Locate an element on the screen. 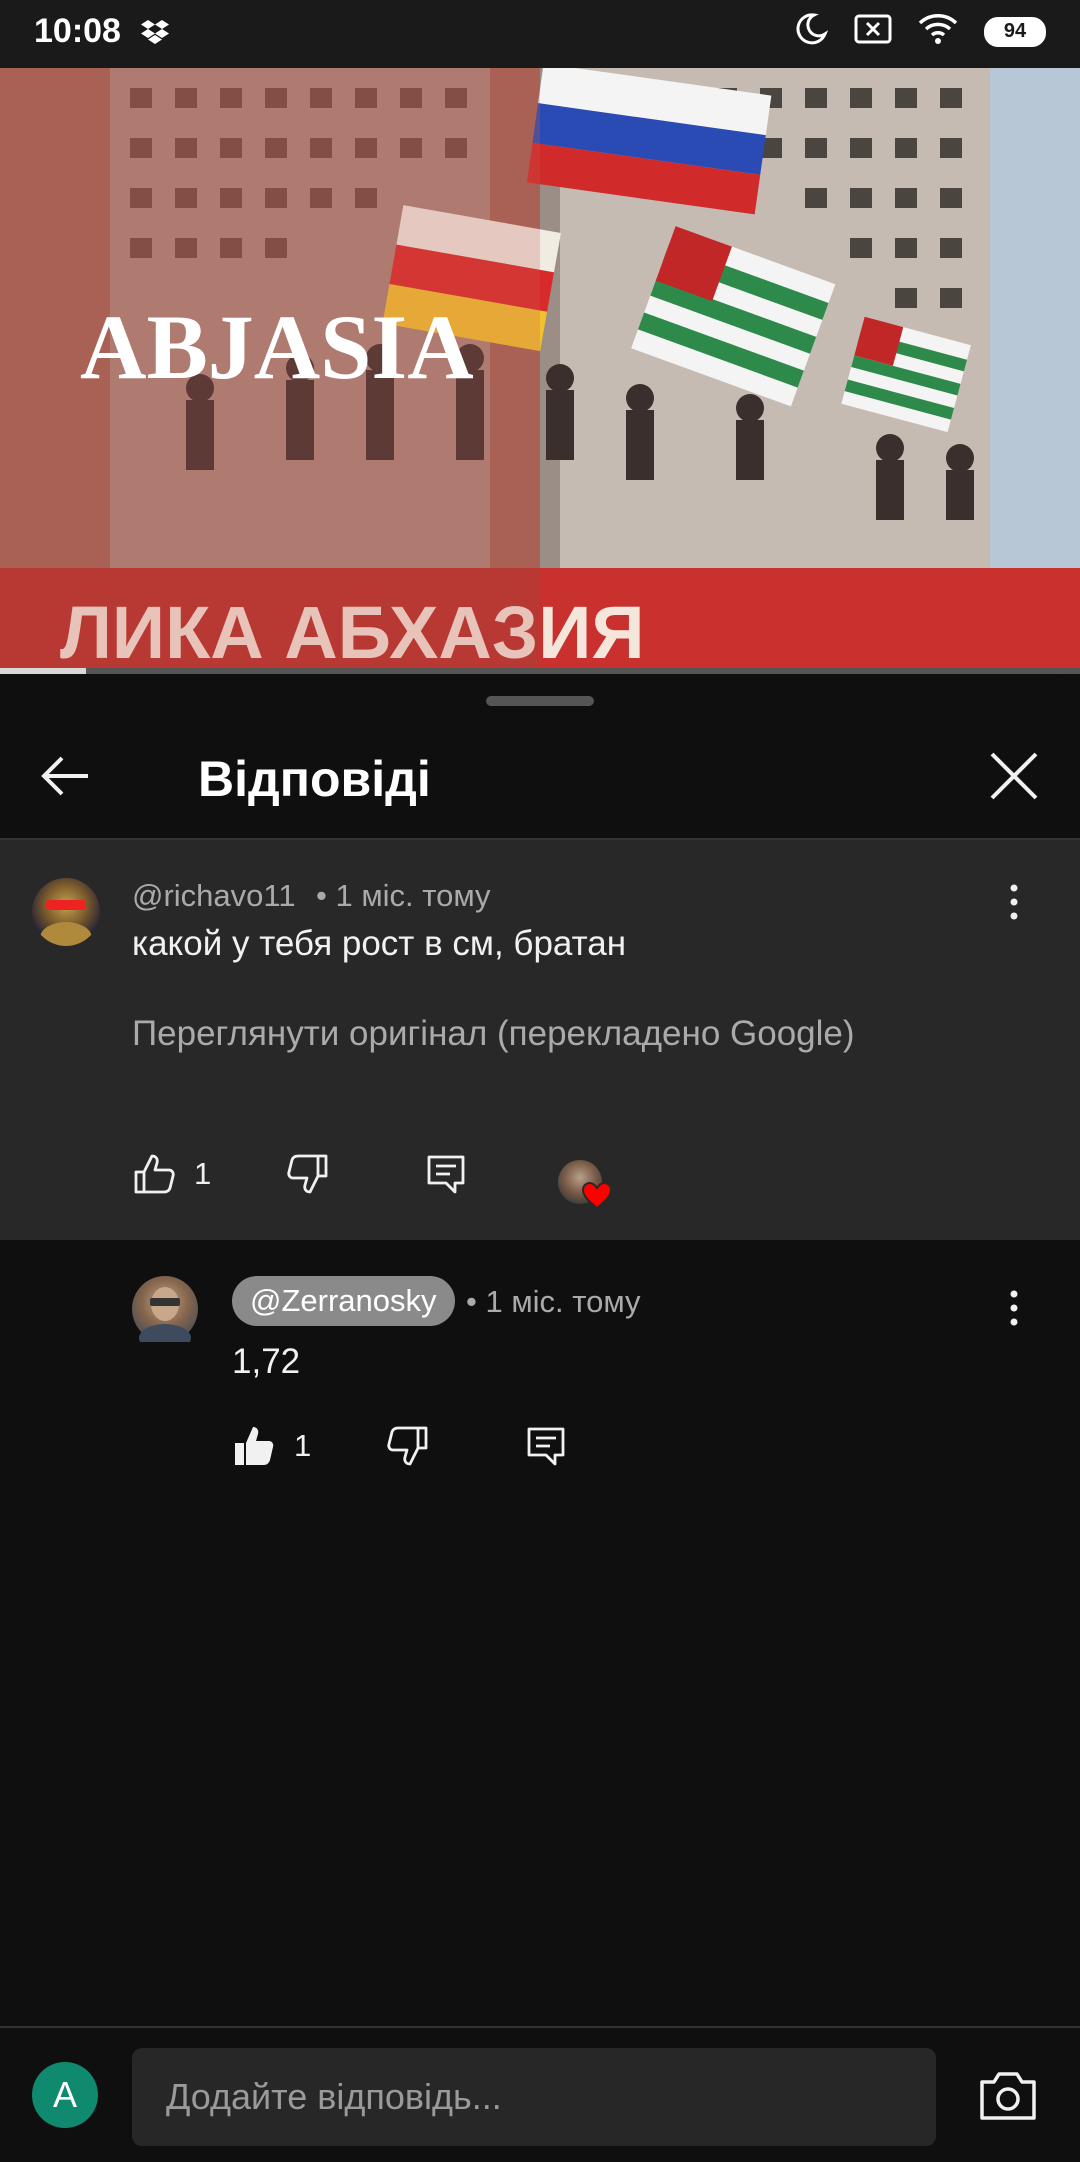 The width and height of the screenshot is (1080, 2162). thumbs-up-icon is located at coordinates (154, 1174).